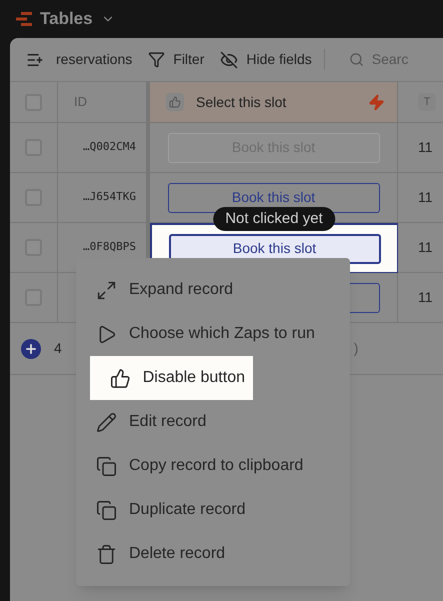 Image resolution: width=443 pixels, height=601 pixels. What do you see at coordinates (106, 422) in the screenshot?
I see `pencil-icon` at bounding box center [106, 422].